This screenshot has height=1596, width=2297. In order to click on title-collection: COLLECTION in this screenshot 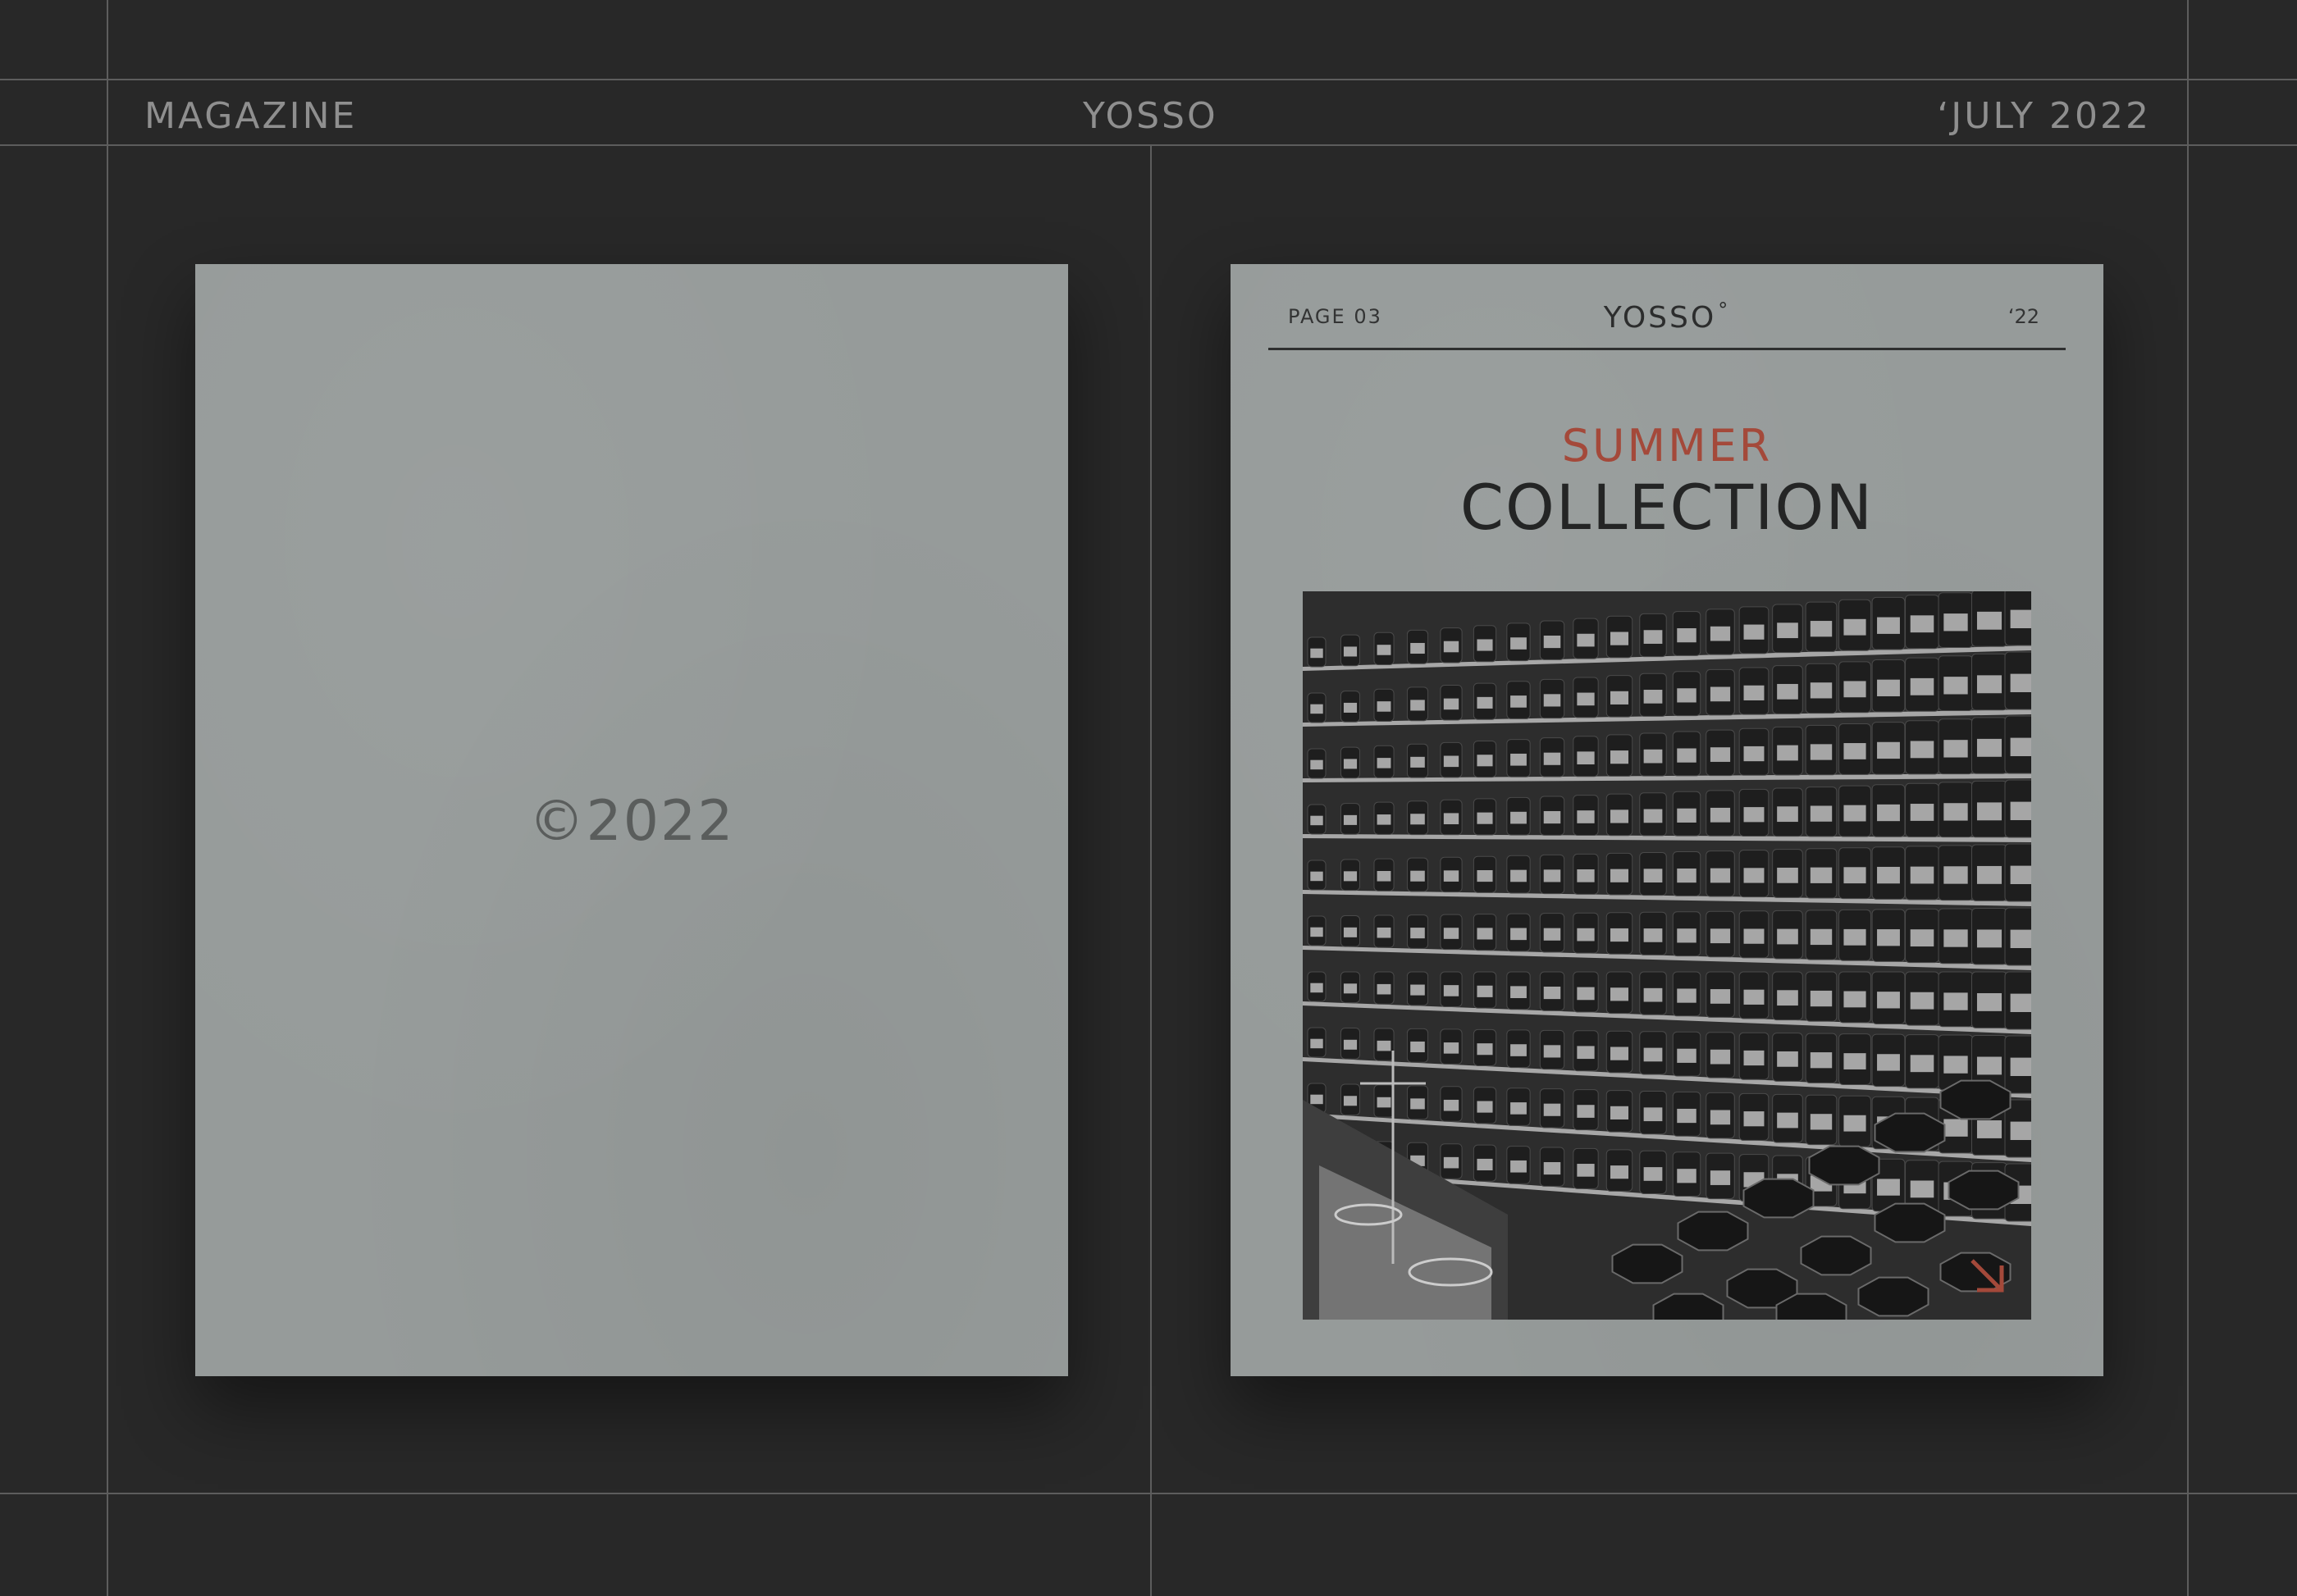, I will do `click(1667, 508)`.